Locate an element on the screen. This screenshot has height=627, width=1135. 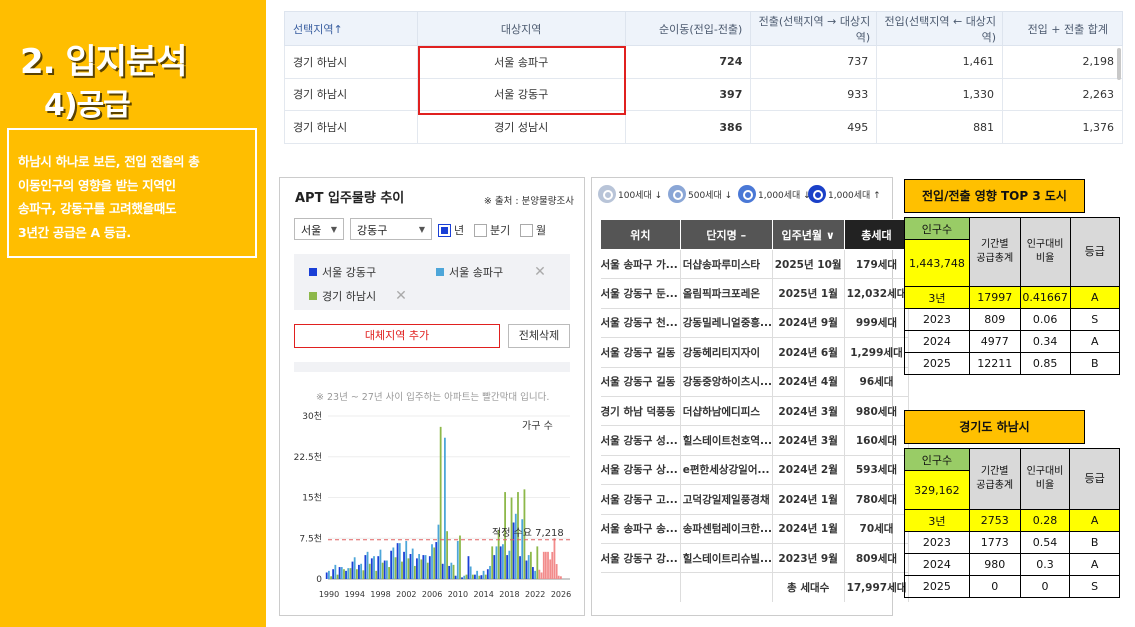
table-row: 서울 송파구 가... 더샵송파루미스타 2025년 10월 179세대 is located at coordinates (755, 264).